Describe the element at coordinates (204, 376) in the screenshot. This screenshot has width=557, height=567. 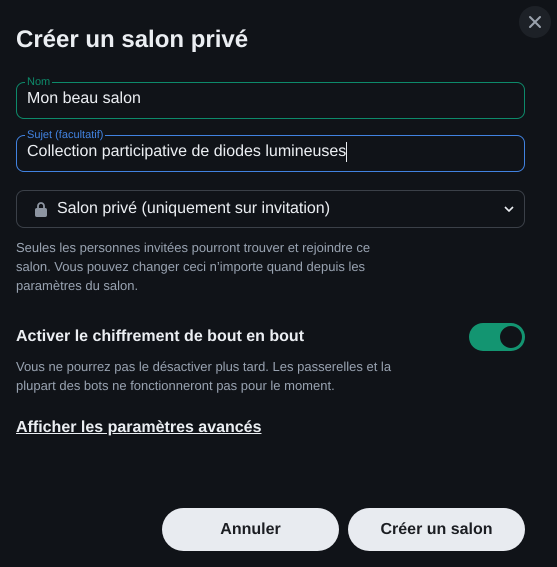
I see `setting-description: Vous ne pourrez pas le désactiver plus tard. Les passerelles et la plupart des bots ne fonctionneront pas pour le moment.` at that location.